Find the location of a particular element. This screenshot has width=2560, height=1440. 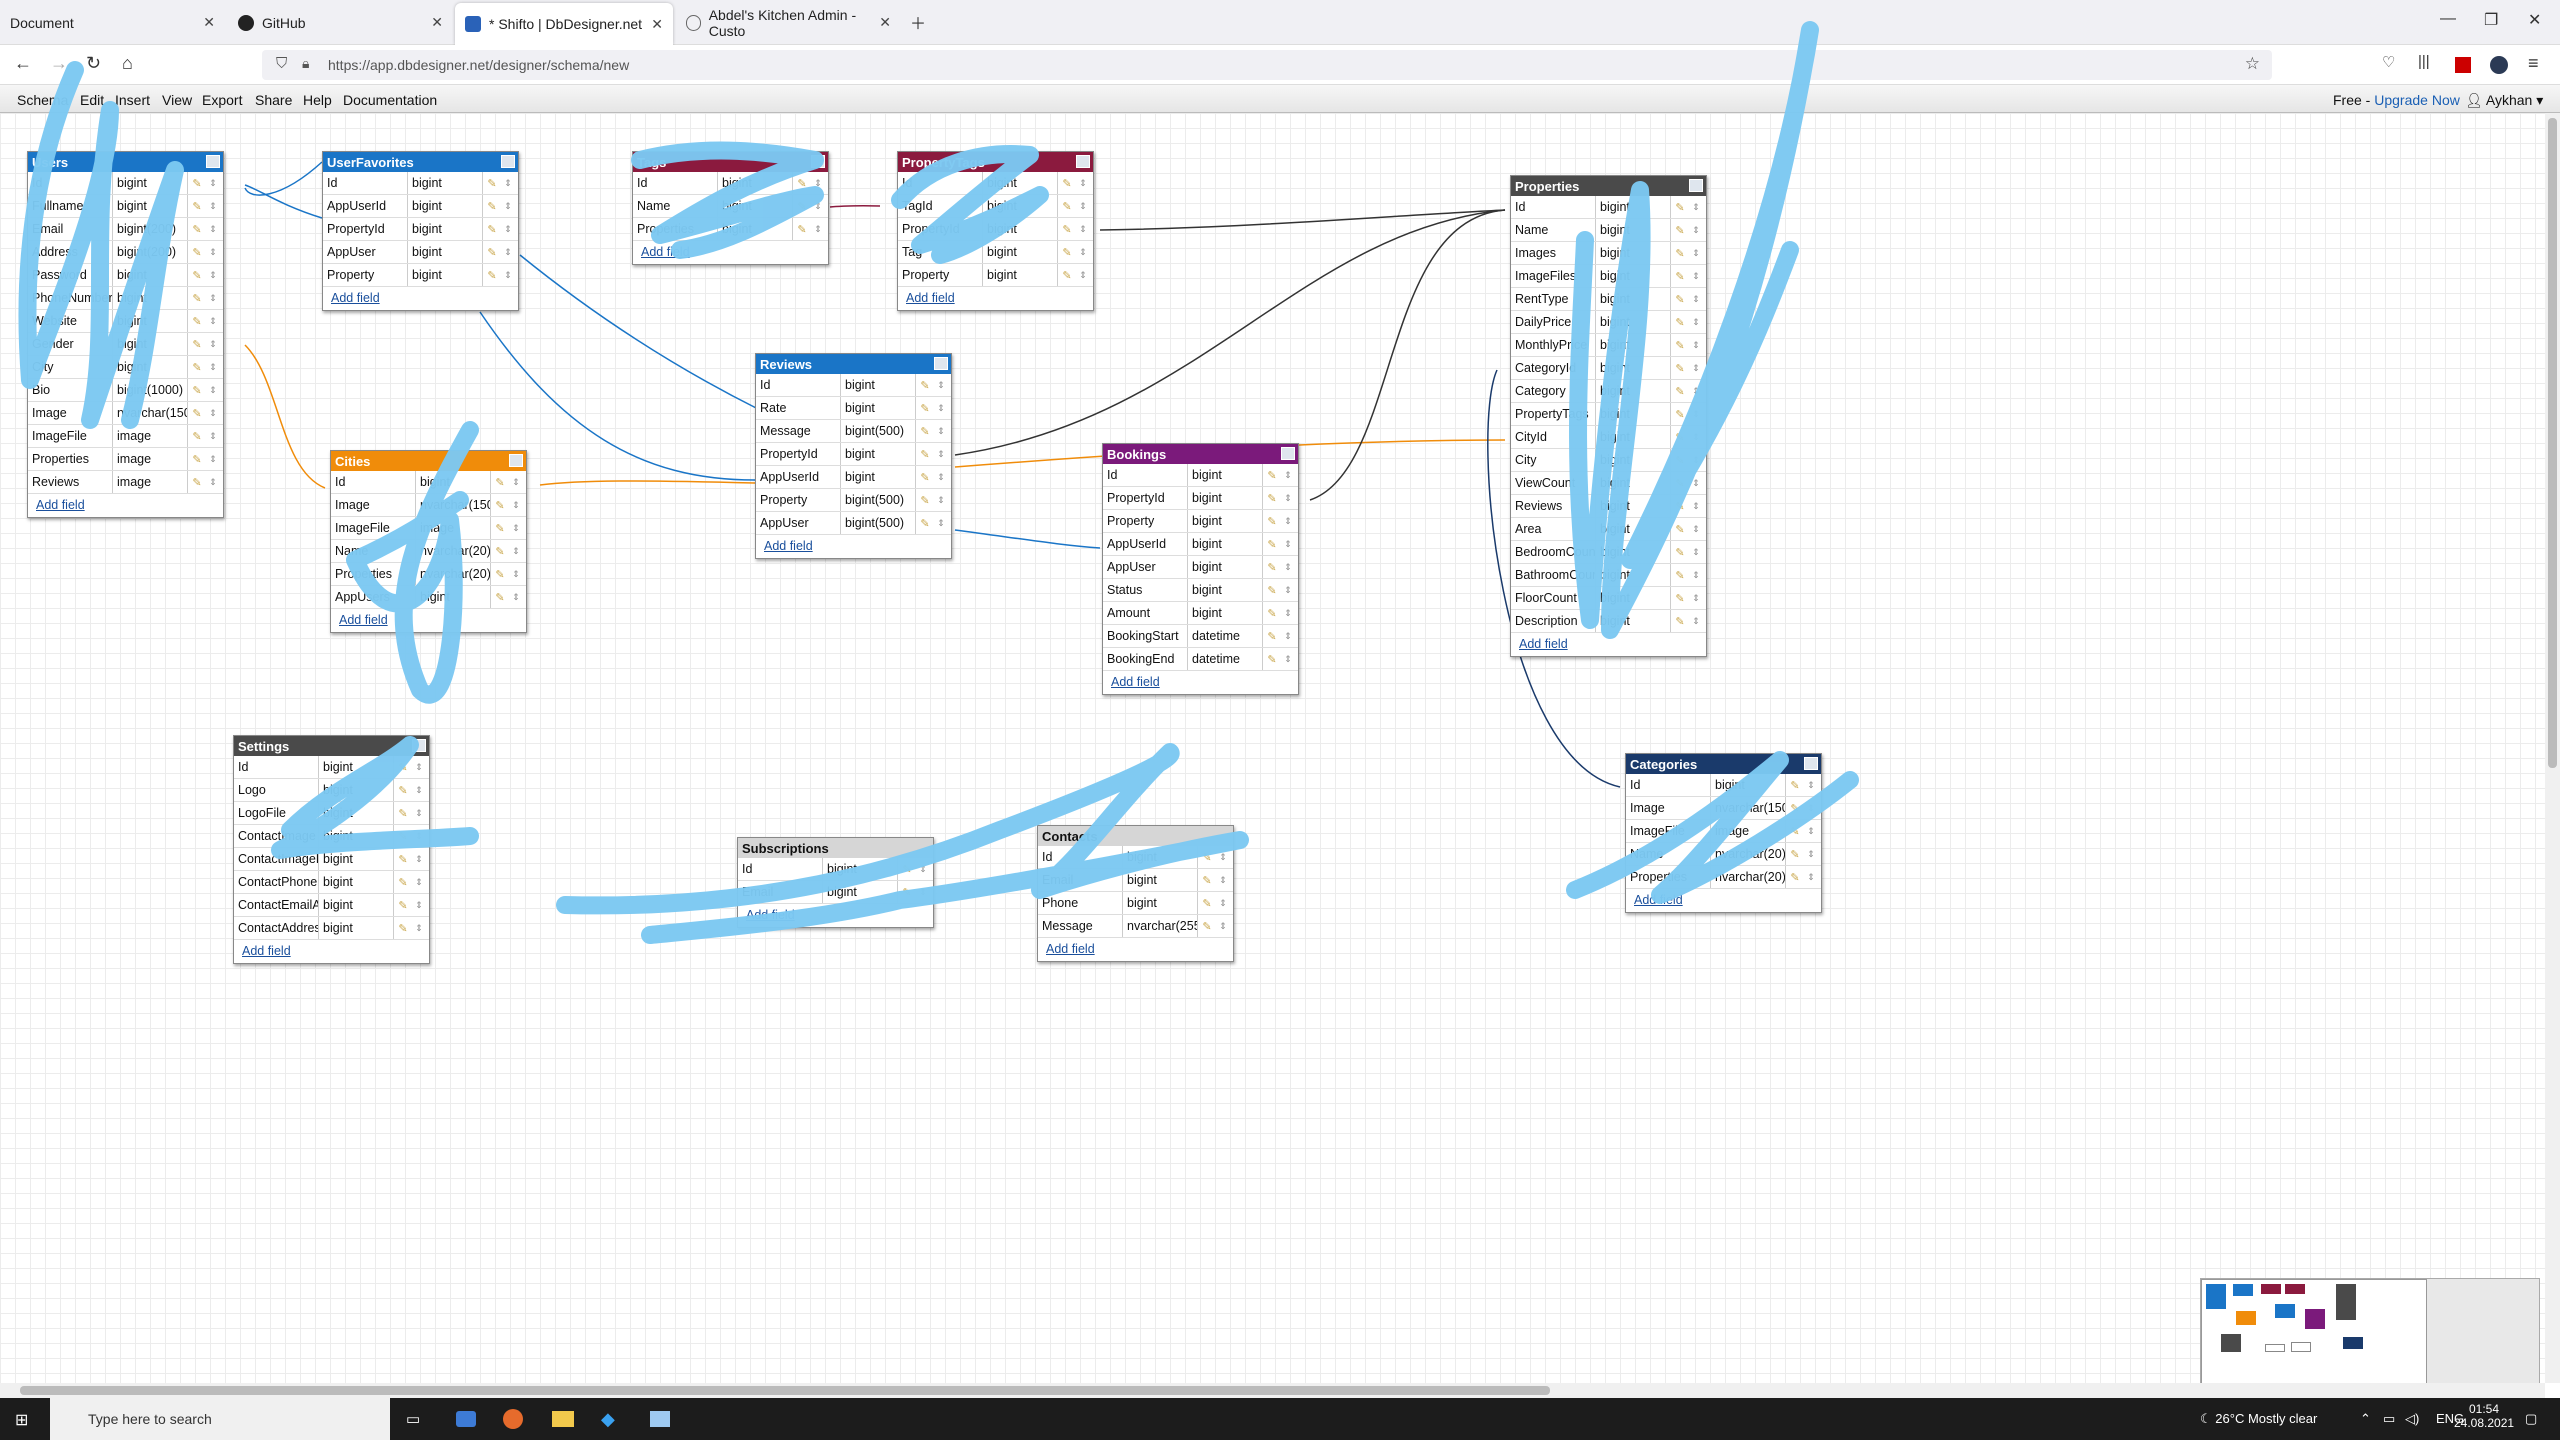

field-row: Name nvarchar(20) ✎ ⇕ is located at coordinates (428, 551).